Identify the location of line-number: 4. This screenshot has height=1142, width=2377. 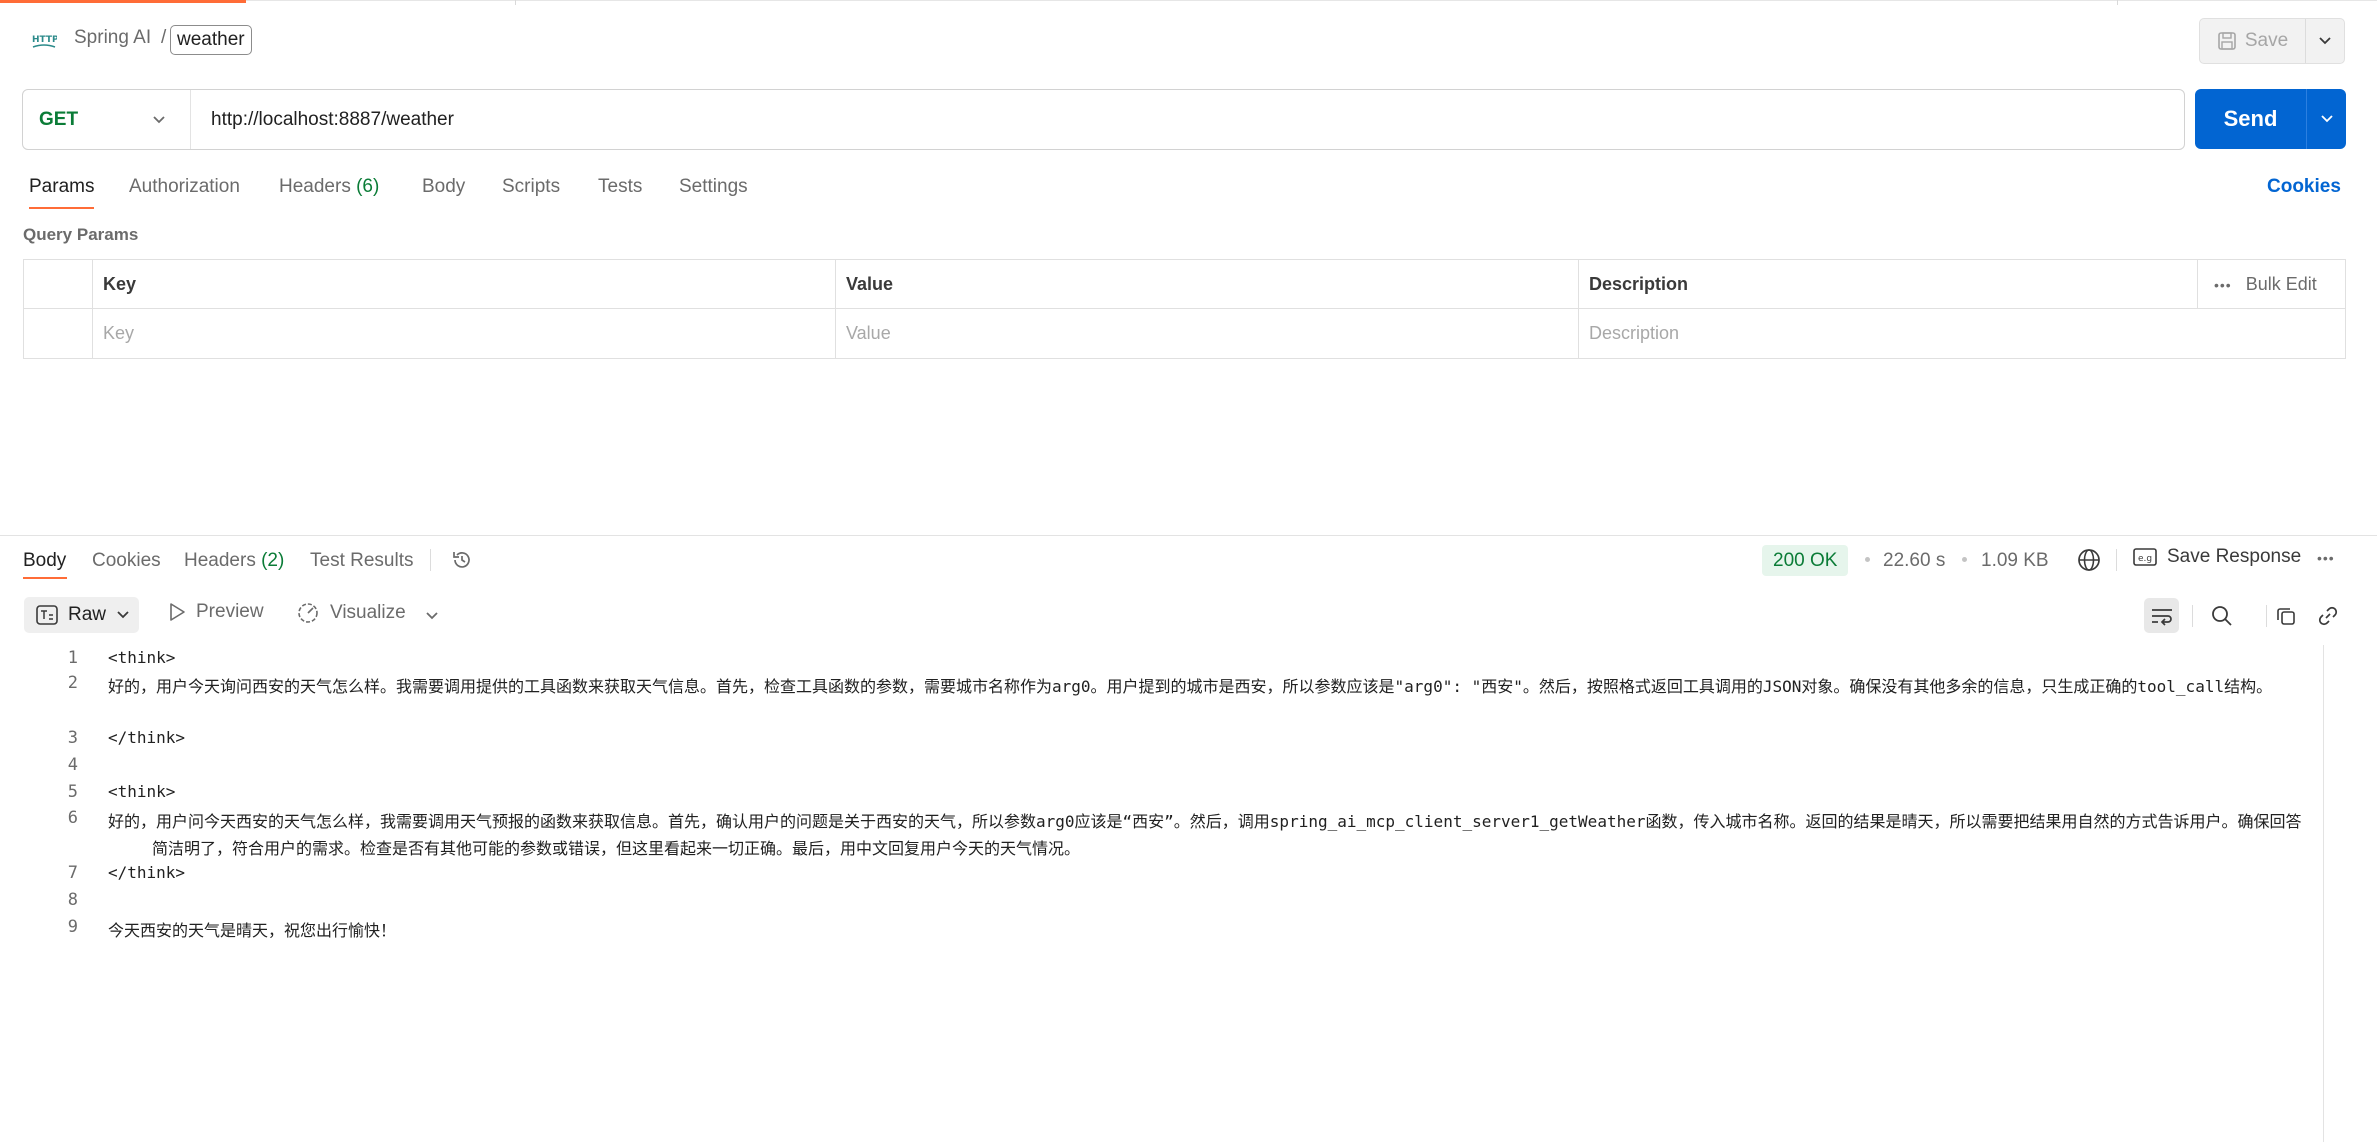
(72, 765).